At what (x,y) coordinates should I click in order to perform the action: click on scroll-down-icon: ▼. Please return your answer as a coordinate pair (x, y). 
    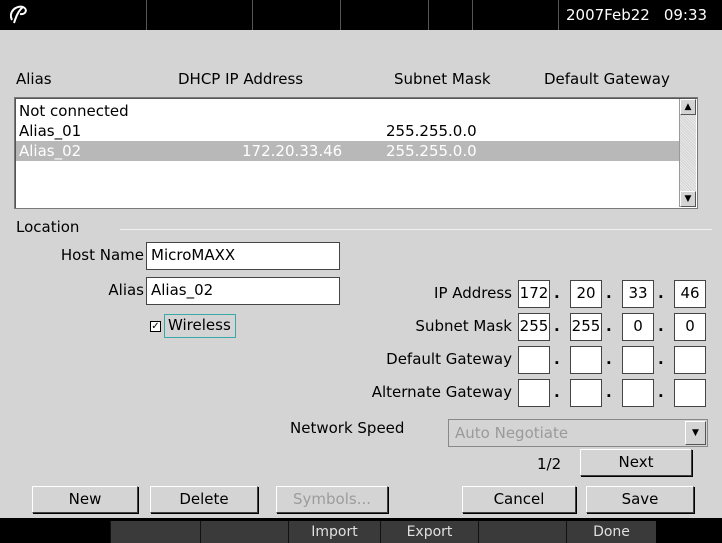
    Looking at the image, I should click on (688, 199).